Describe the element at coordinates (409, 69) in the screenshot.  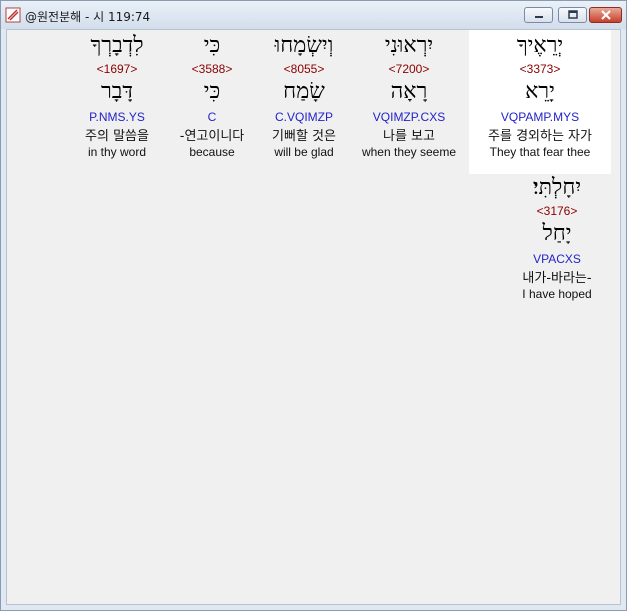
I see `strong-number: <7200>` at that location.